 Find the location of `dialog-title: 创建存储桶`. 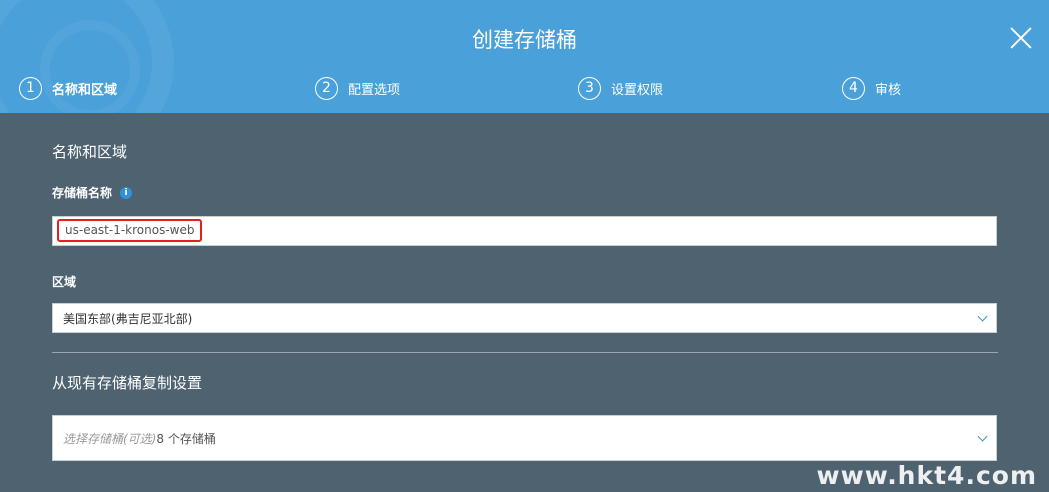

dialog-title: 创建存储桶 is located at coordinates (524, 40).